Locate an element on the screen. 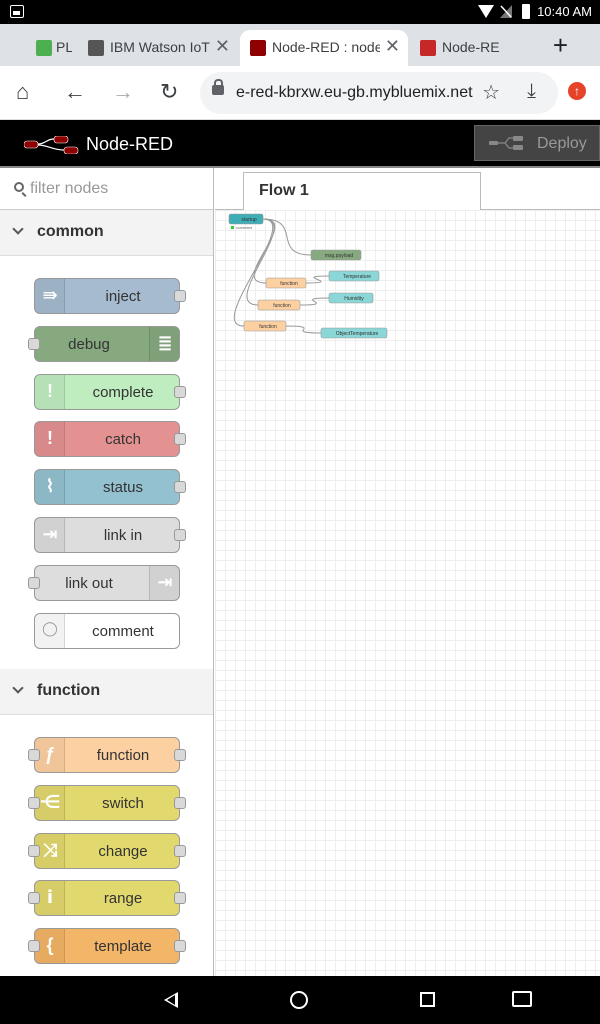 Image resolution: width=600 pixels, height=1024 pixels. flow-node-label: ObjectTemperature is located at coordinates (357, 334).